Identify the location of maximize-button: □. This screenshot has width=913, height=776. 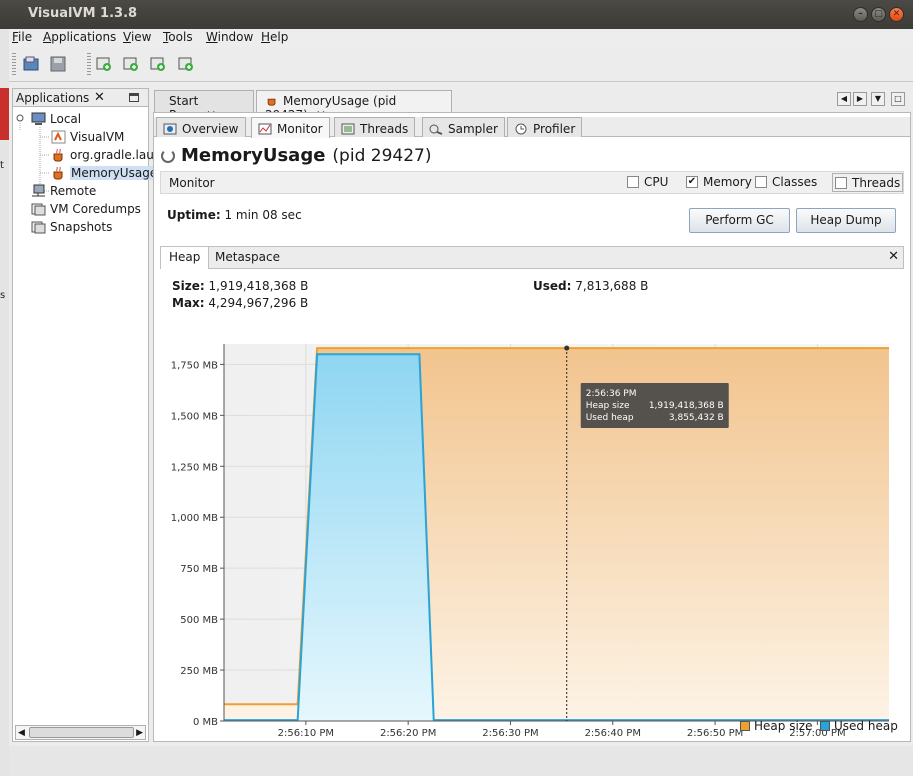
(878, 14).